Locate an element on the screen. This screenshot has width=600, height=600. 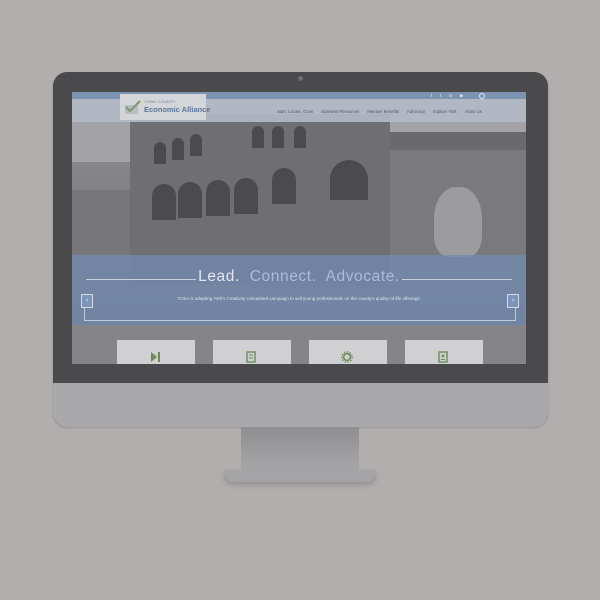
monitor-chin is located at coordinates (300, 405).